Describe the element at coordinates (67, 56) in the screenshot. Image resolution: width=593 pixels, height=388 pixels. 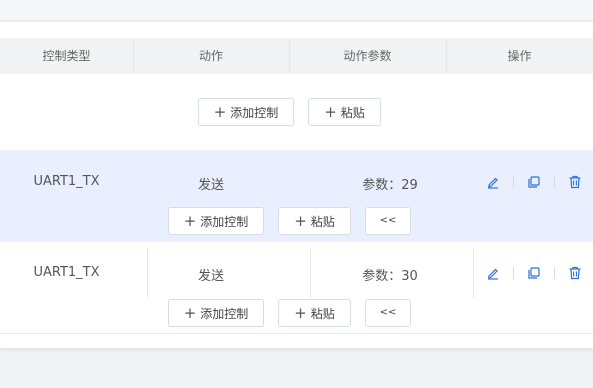
I see `header-control-type: 控制类型` at that location.